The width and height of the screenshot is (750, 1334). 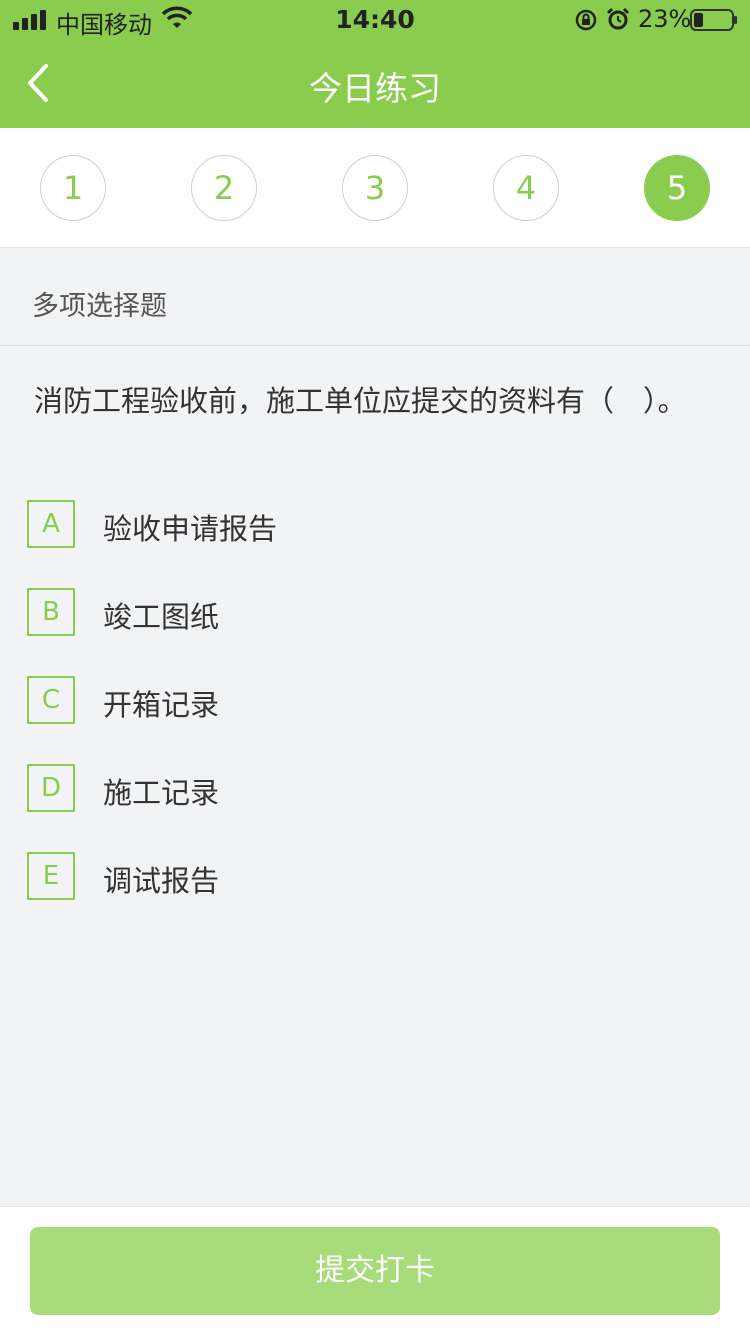 What do you see at coordinates (161, 703) in the screenshot?
I see `option-text: 开箱记录` at bounding box center [161, 703].